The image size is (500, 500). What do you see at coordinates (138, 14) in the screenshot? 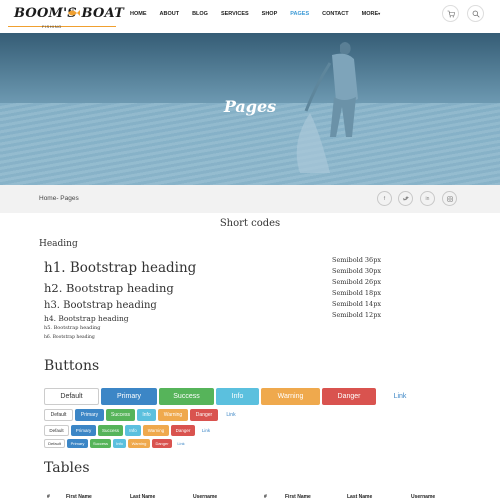
I see `nav-home: HOME` at bounding box center [138, 14].